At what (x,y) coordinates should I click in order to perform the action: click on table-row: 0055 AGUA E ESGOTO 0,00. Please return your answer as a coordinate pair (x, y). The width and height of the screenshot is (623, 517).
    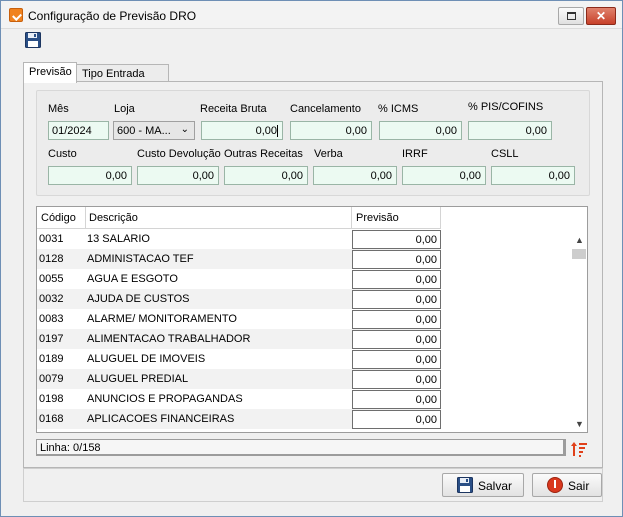
    Looking at the image, I should click on (239, 279).